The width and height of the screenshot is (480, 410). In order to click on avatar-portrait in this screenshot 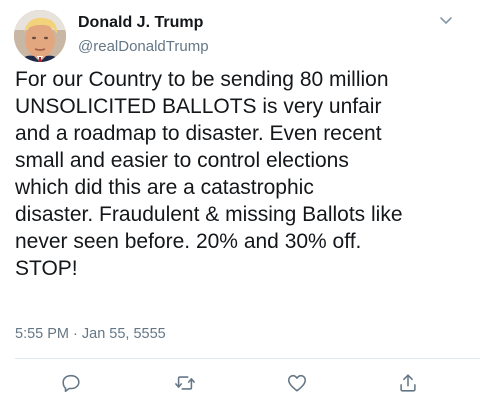, I will do `click(40, 36)`.